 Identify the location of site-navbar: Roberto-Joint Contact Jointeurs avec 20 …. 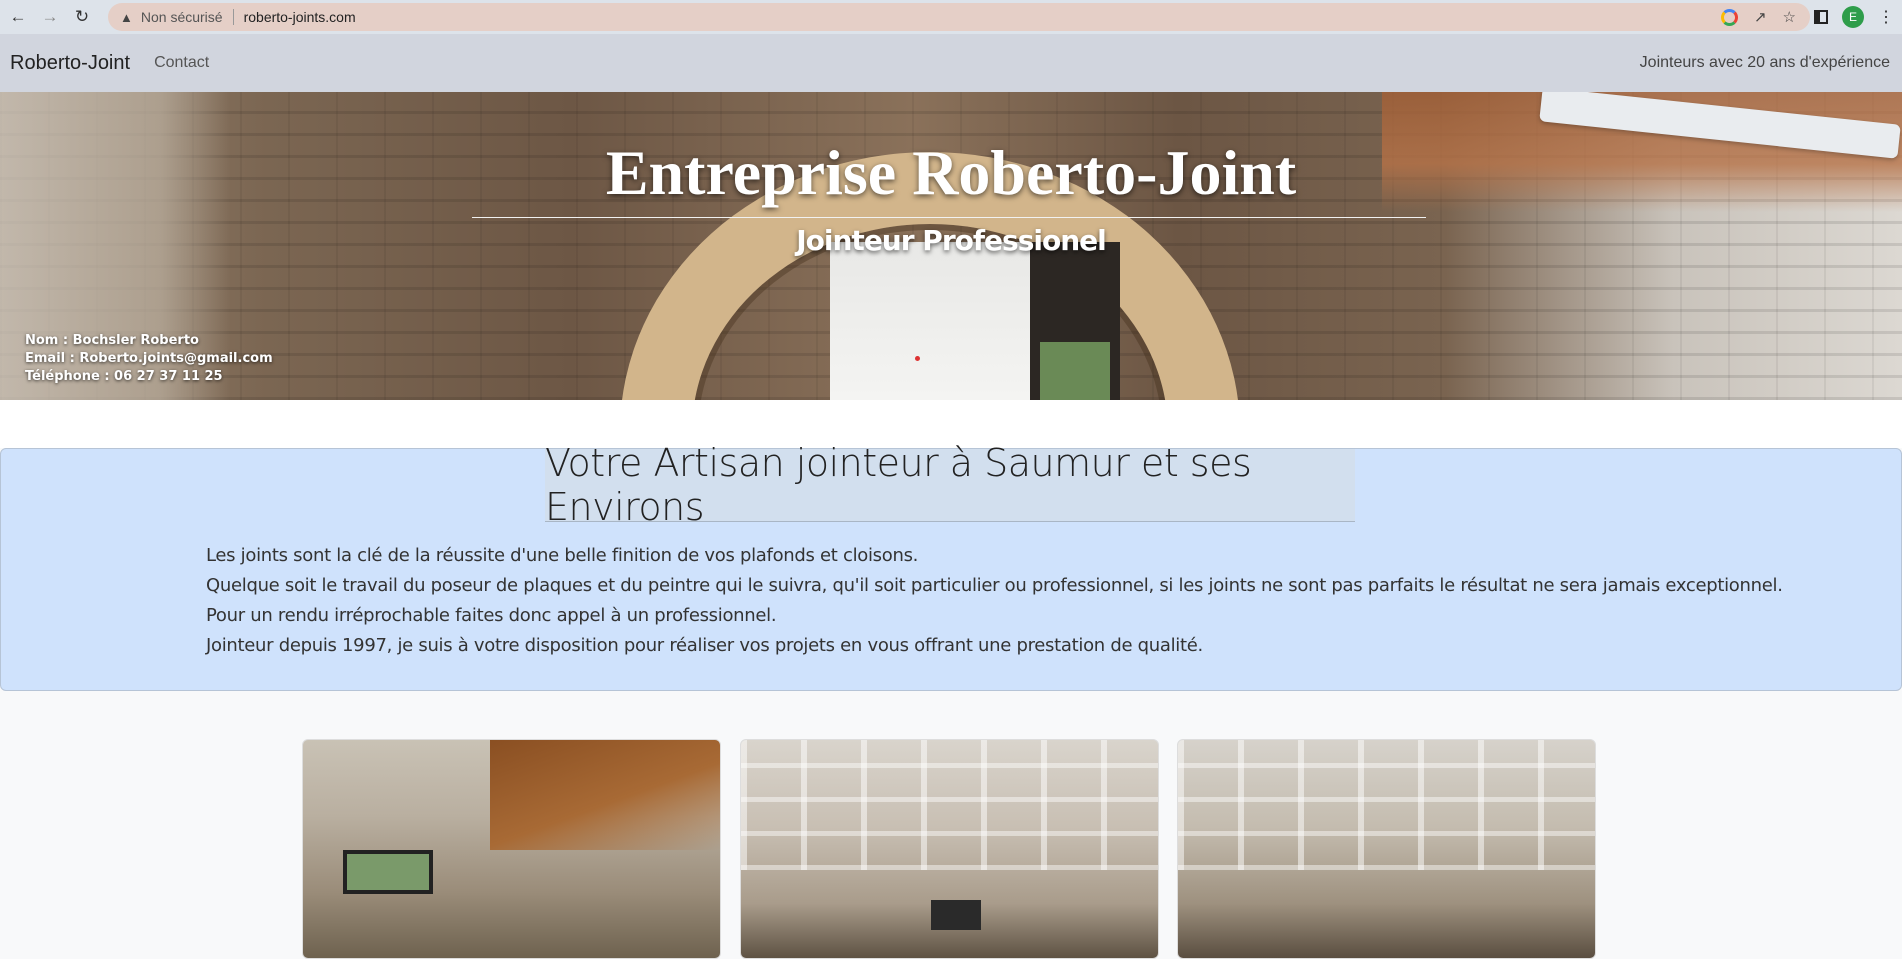
(951, 63).